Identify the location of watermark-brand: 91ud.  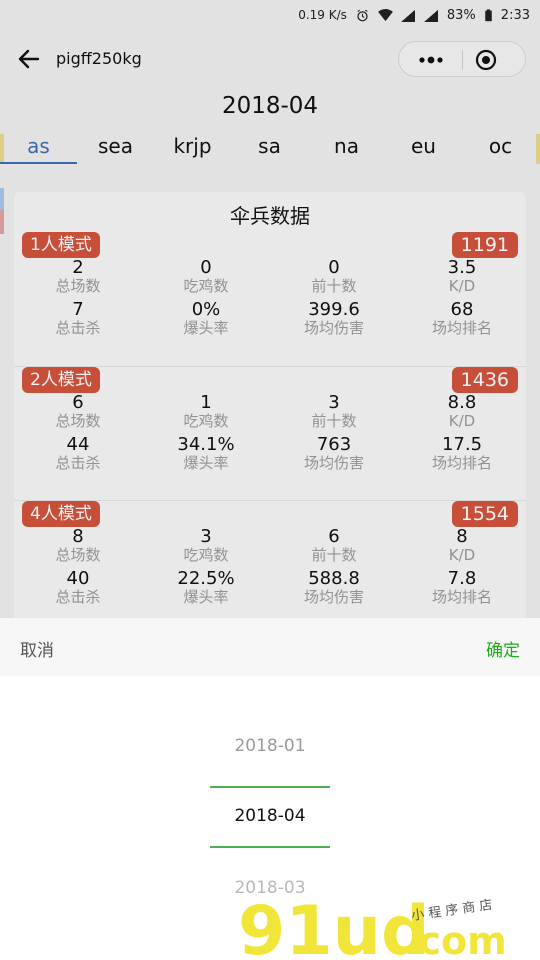
(334, 926).